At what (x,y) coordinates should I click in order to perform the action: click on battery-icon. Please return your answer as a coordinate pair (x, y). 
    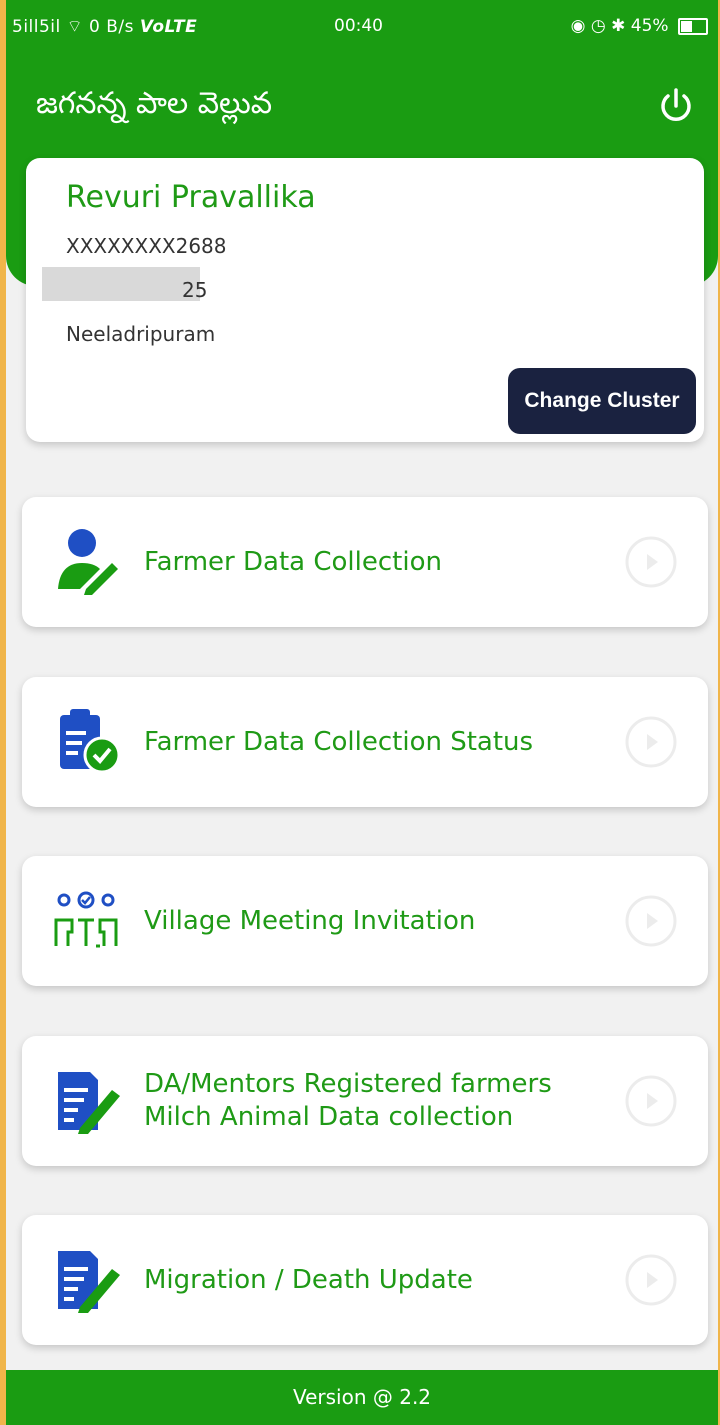
    Looking at the image, I should click on (693, 26).